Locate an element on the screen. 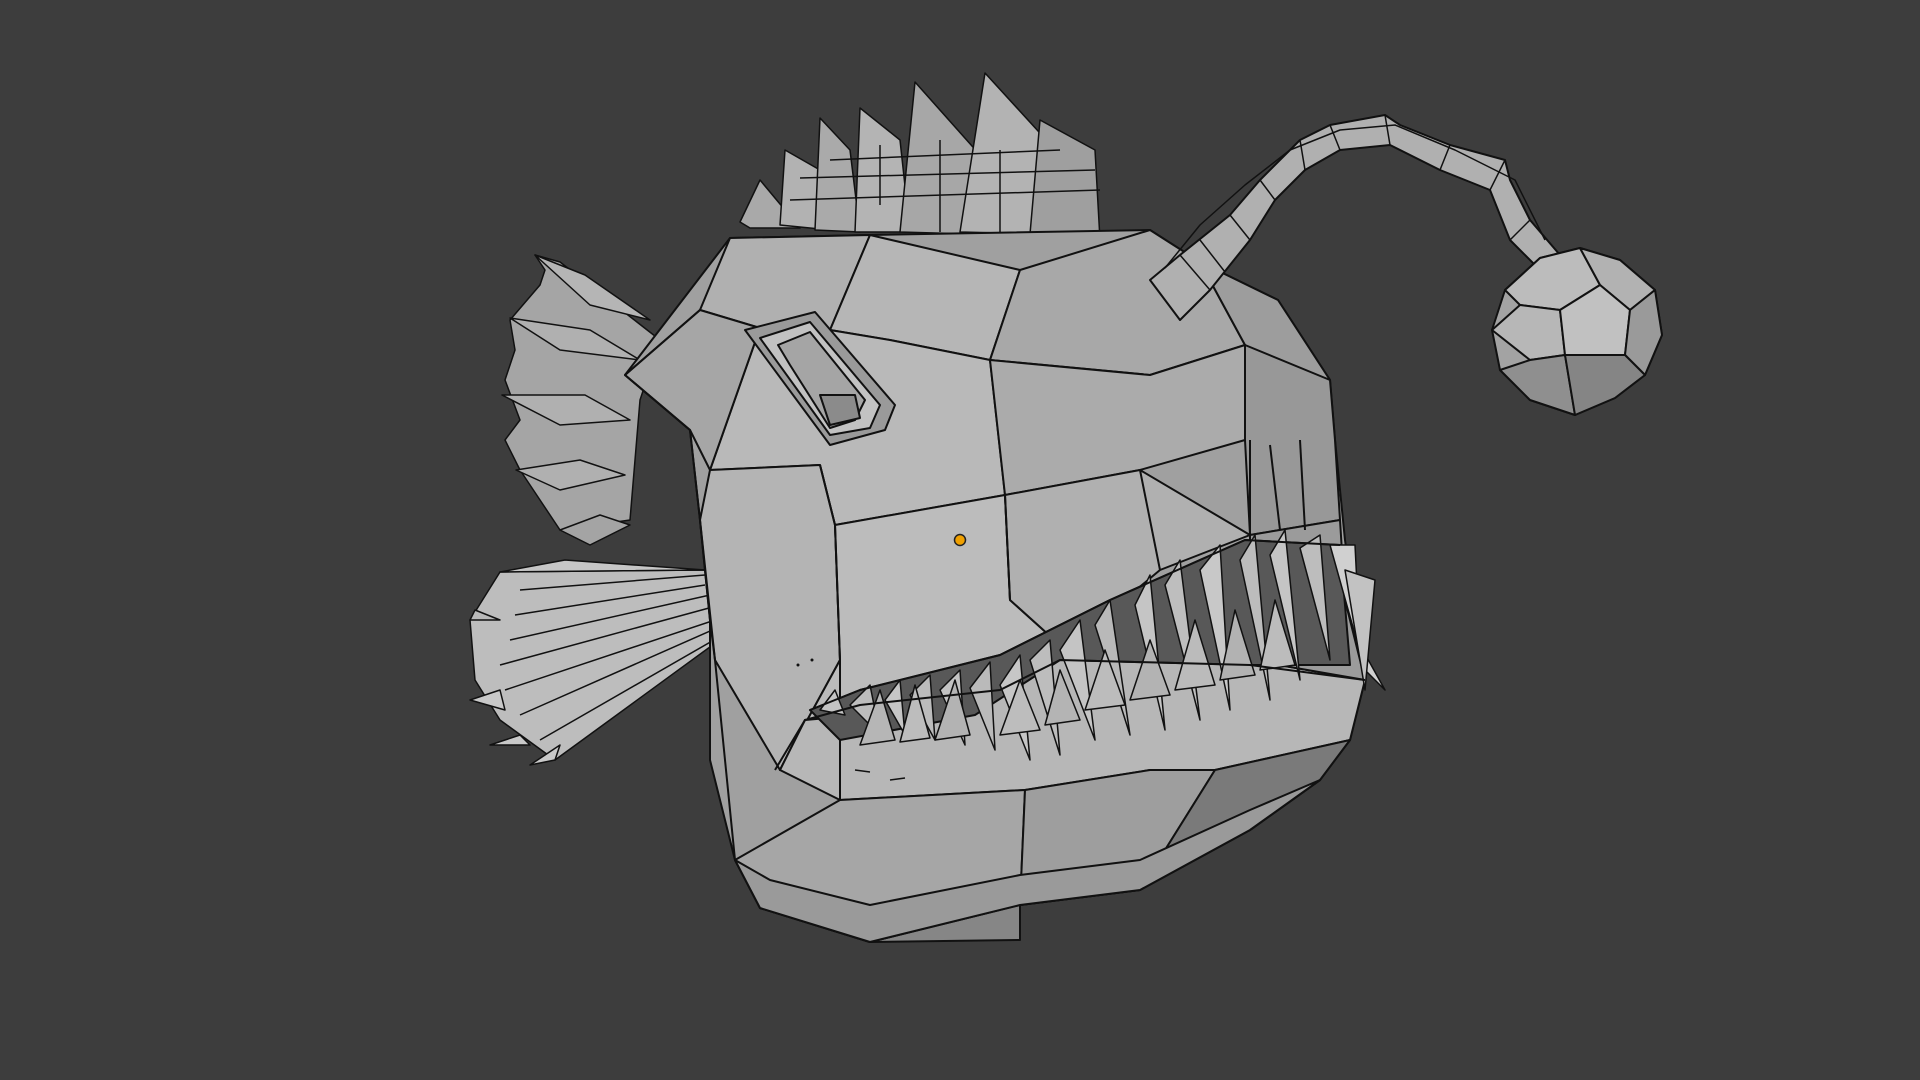 Image resolution: width=1920 pixels, height=1080 pixels. rear-fin is located at coordinates (581, 400).